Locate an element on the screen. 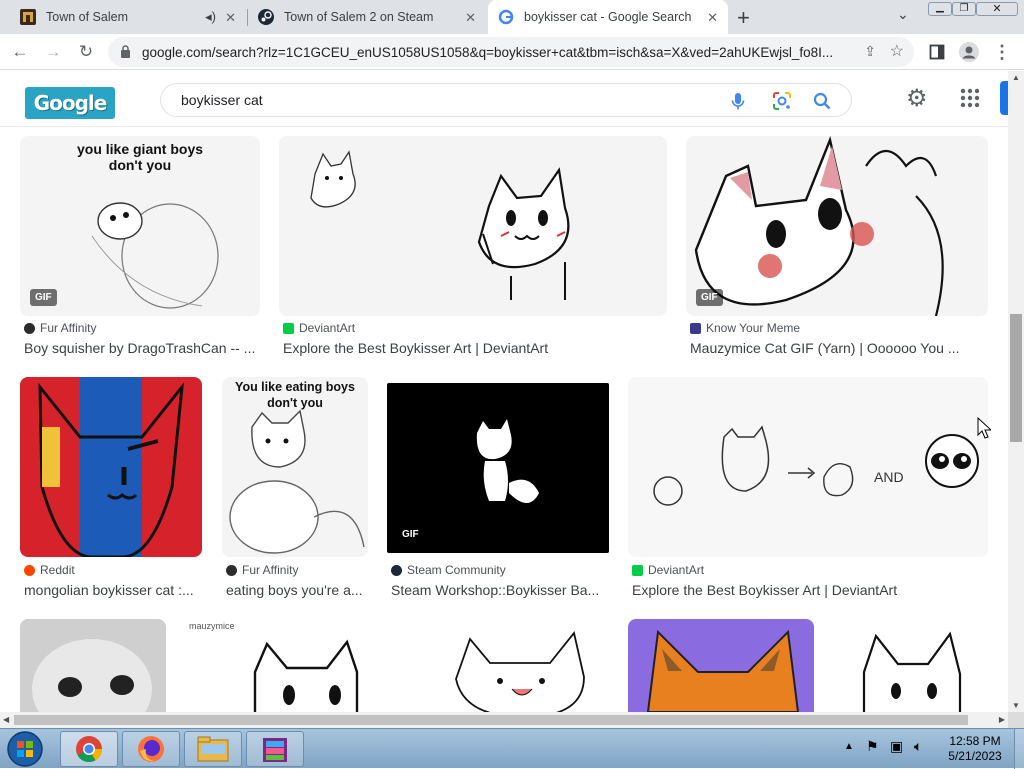 This screenshot has height=769, width=1024. settings-gear-icon: ⚙ is located at coordinates (917, 98).